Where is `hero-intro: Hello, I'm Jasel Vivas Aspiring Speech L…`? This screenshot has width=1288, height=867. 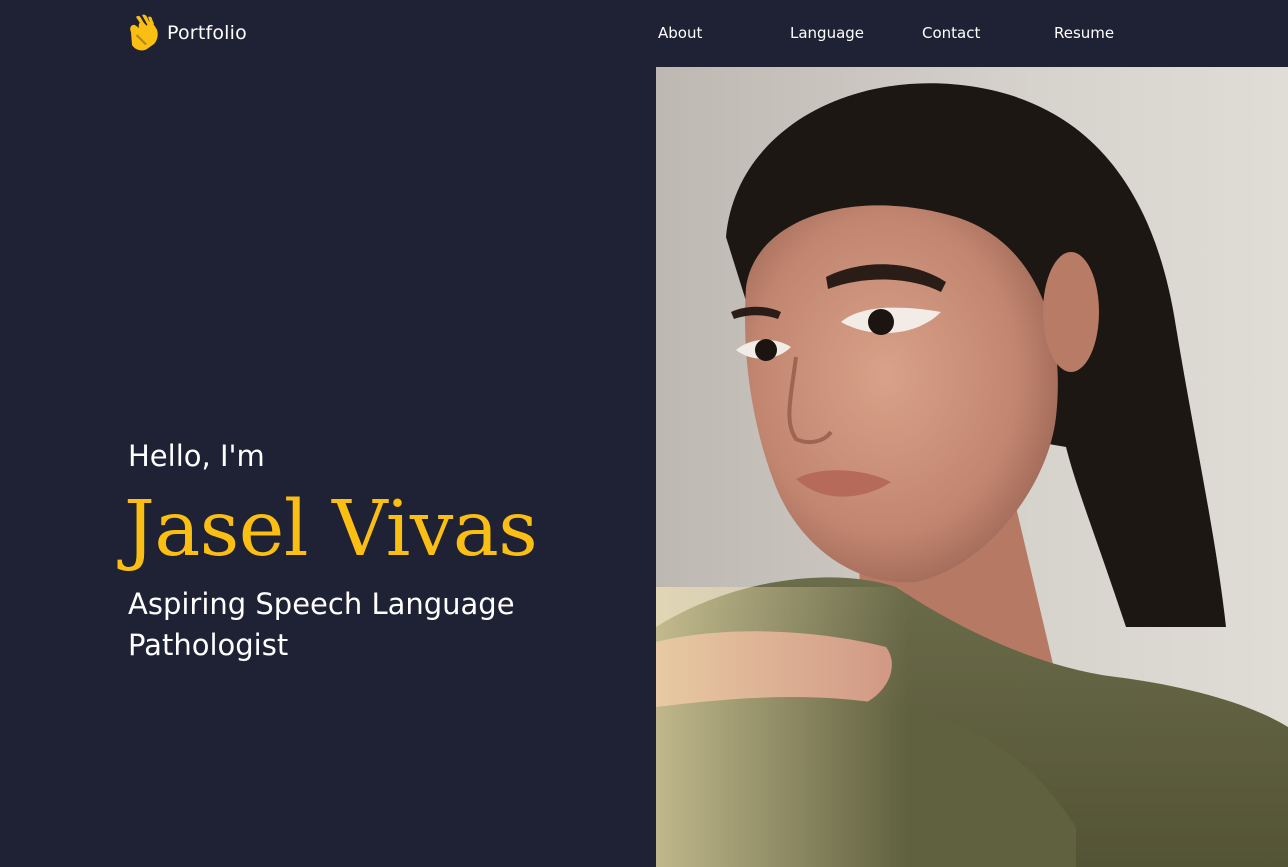
hero-intro: Hello, I'm Jasel Vivas Aspiring Speech L… is located at coordinates (376, 551).